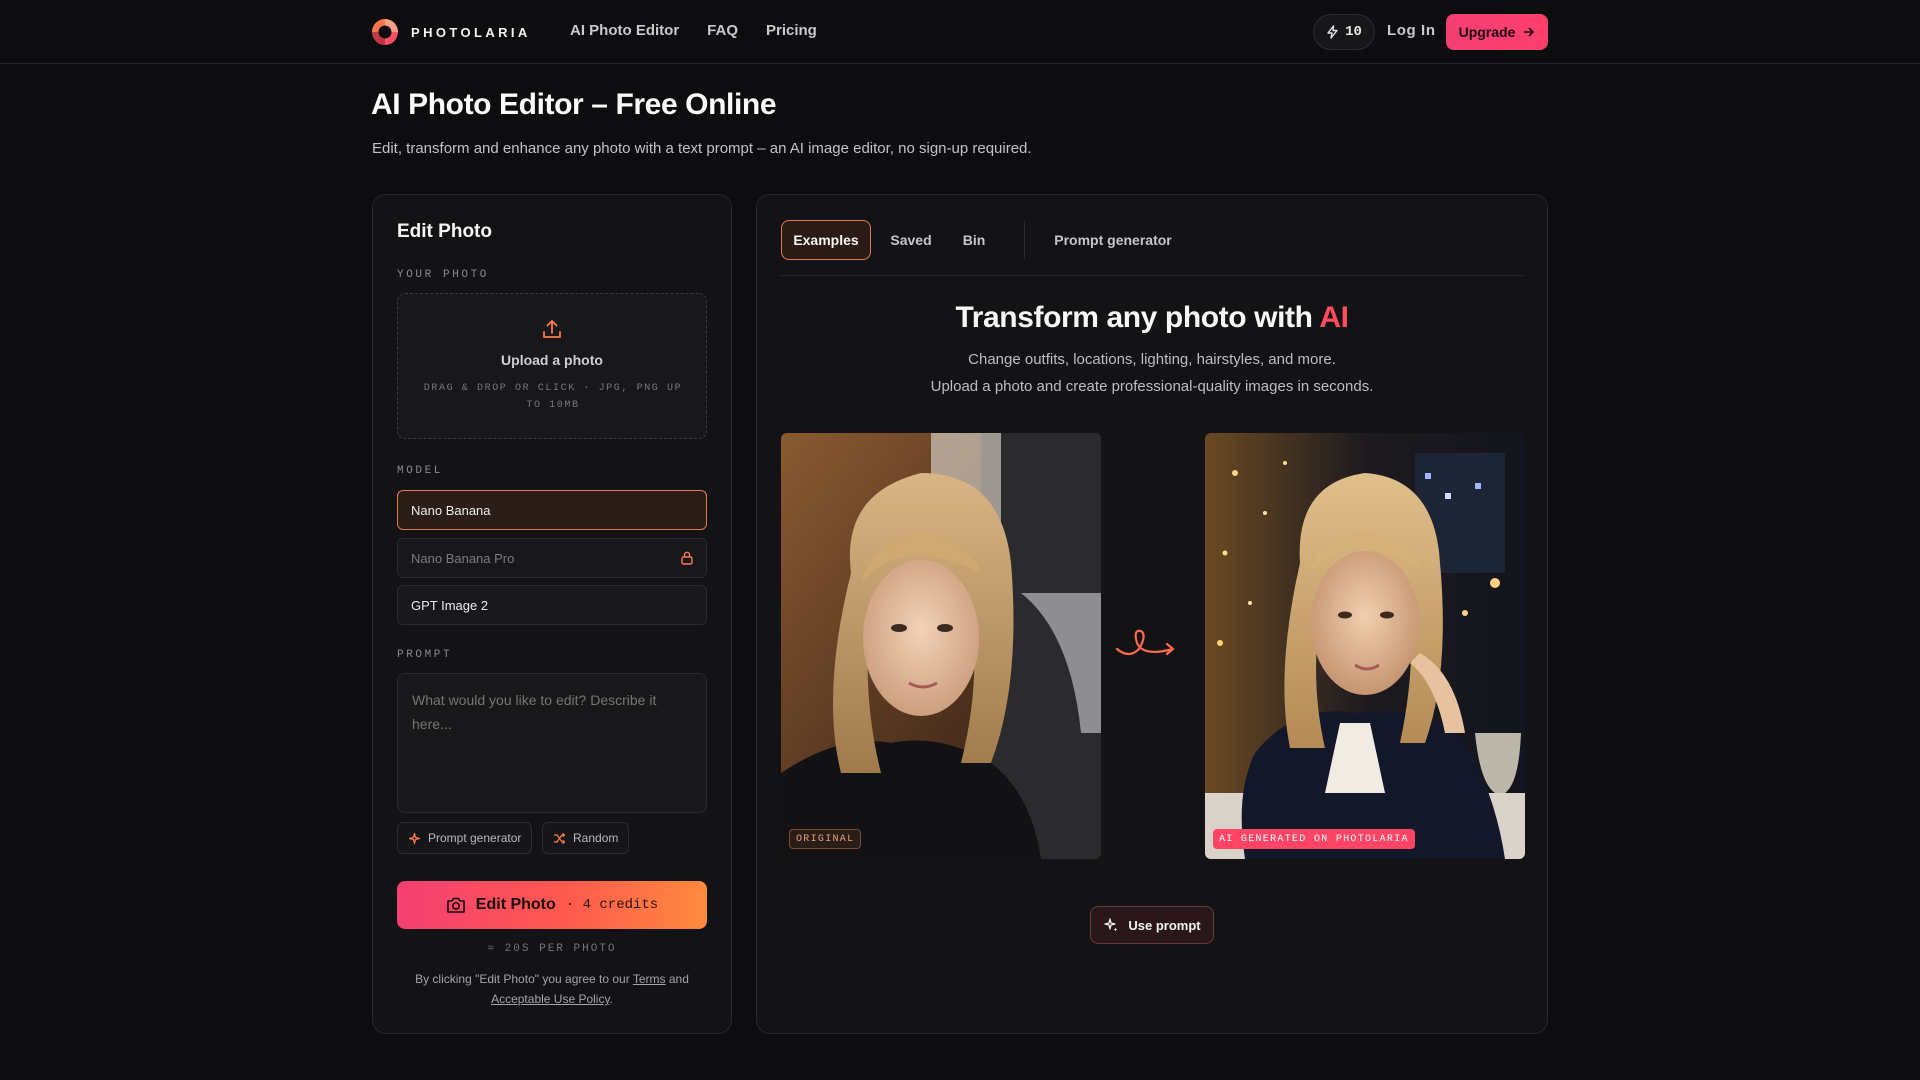 The image size is (1920, 1080). What do you see at coordinates (911, 240) in the screenshot?
I see `tab-saved: Saved` at bounding box center [911, 240].